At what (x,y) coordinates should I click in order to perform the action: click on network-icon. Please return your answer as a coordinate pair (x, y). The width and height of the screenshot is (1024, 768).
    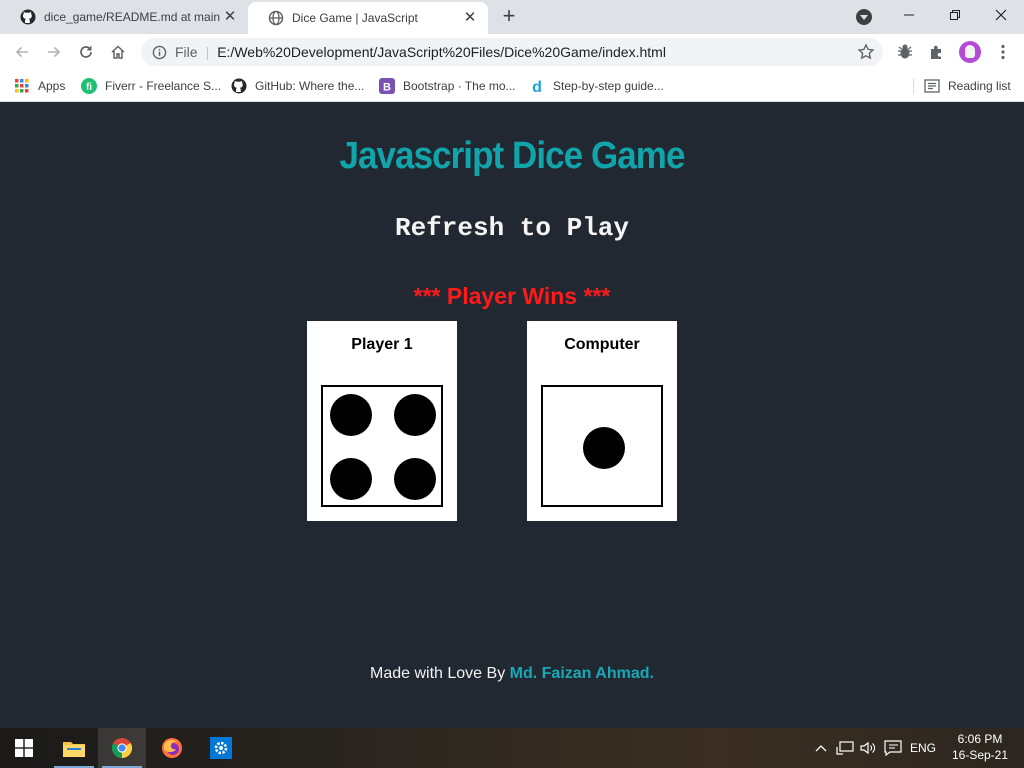
    Looking at the image, I should click on (845, 748).